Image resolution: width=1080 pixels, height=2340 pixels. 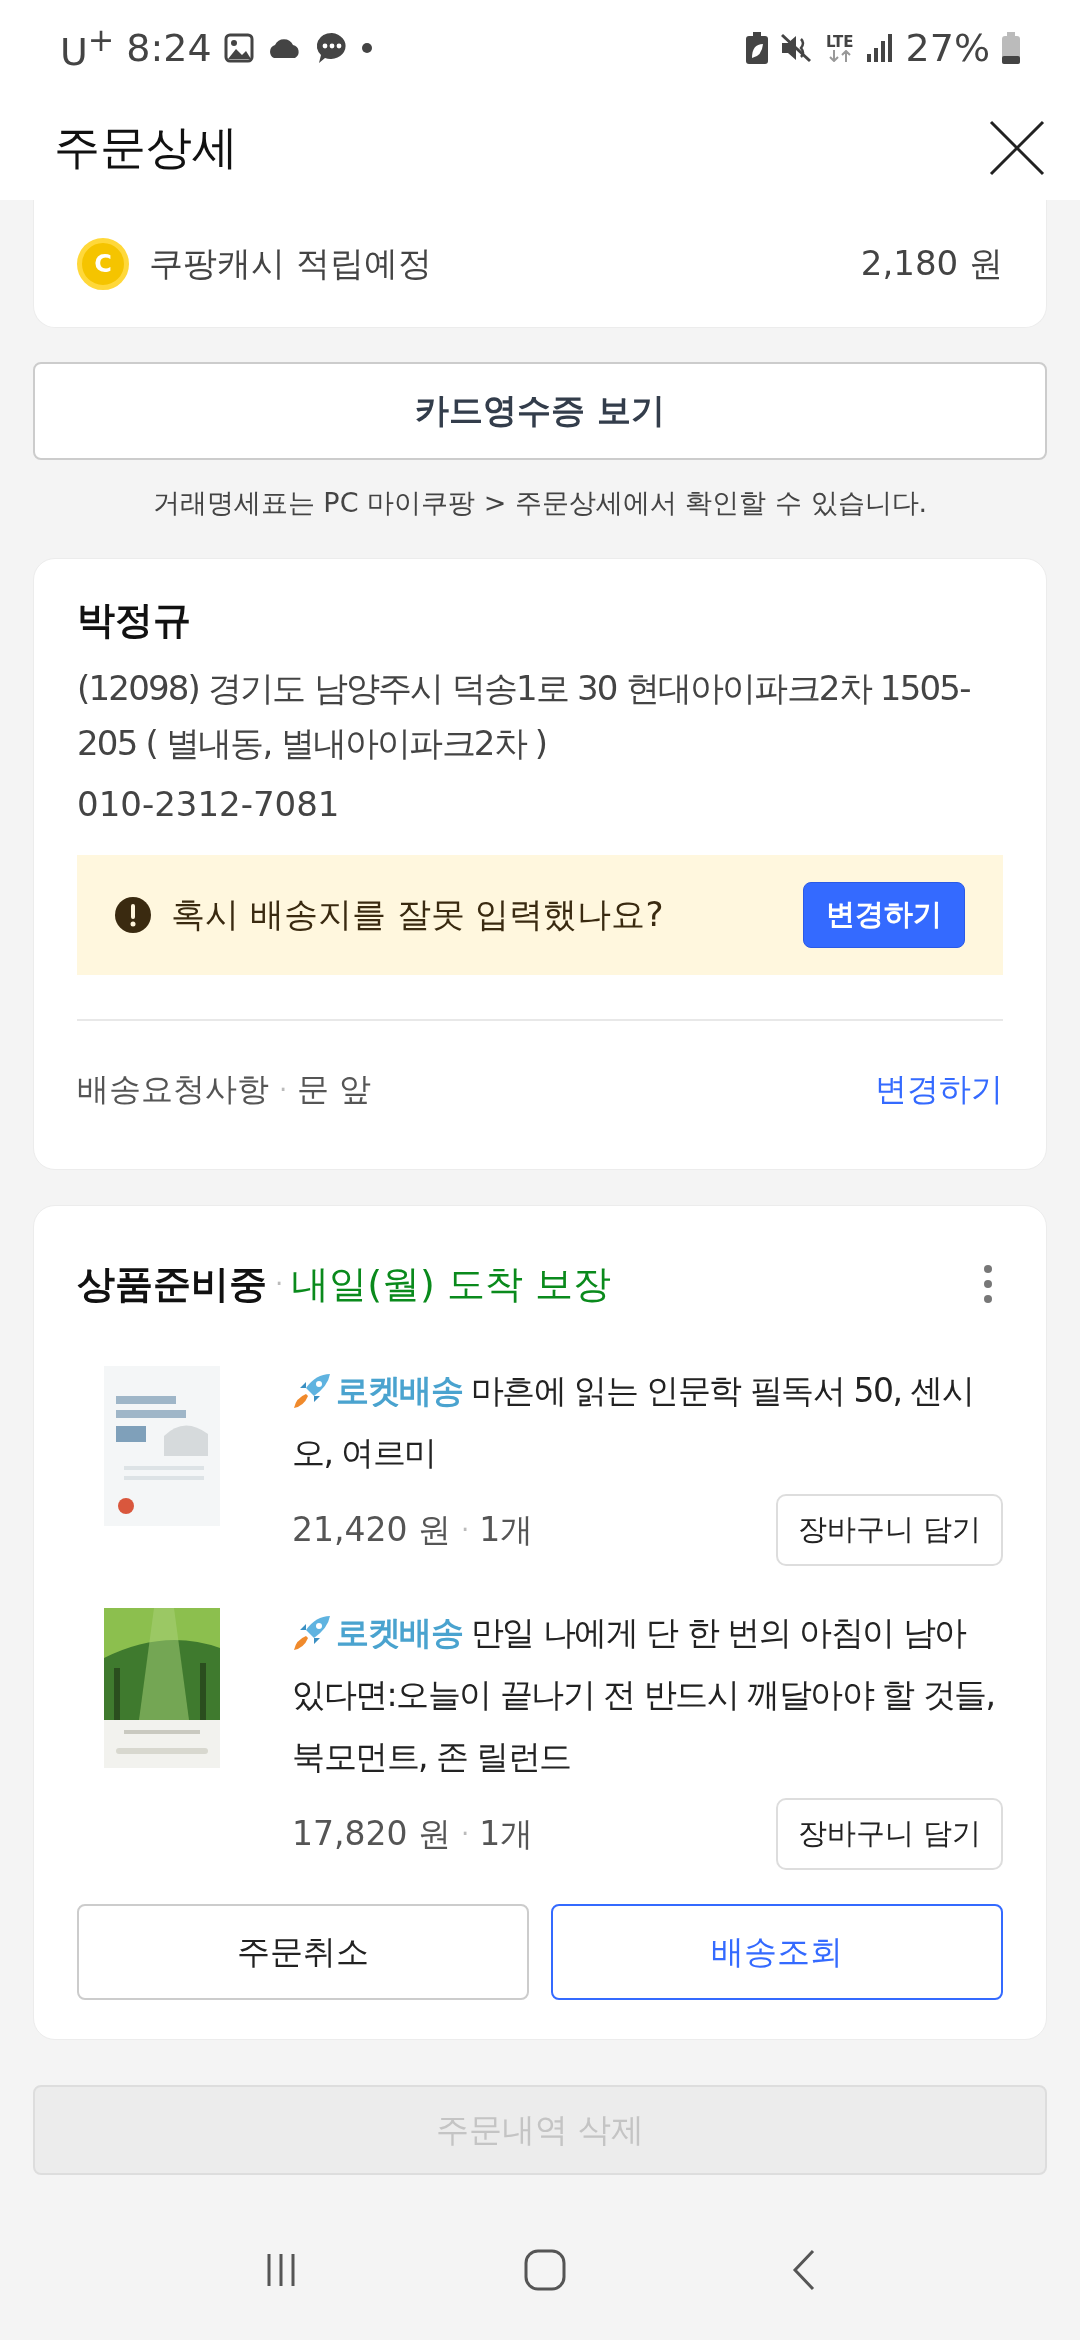 What do you see at coordinates (451, 1284) in the screenshot?
I see `delivery-promise: 내일(월) 도착 보장` at bounding box center [451, 1284].